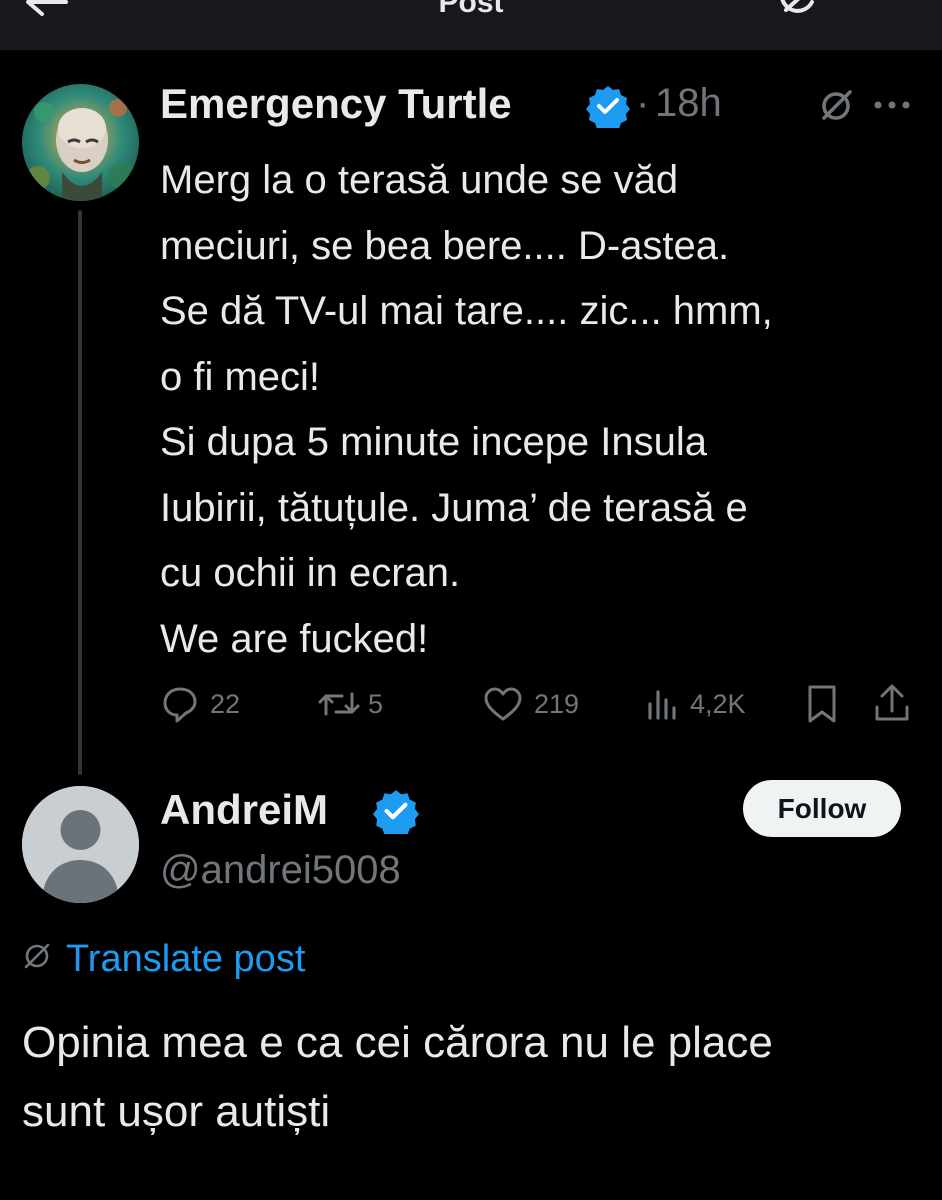 The height and width of the screenshot is (1200, 942). What do you see at coordinates (294, 638) in the screenshot?
I see `post-text-line: We are fucked!` at bounding box center [294, 638].